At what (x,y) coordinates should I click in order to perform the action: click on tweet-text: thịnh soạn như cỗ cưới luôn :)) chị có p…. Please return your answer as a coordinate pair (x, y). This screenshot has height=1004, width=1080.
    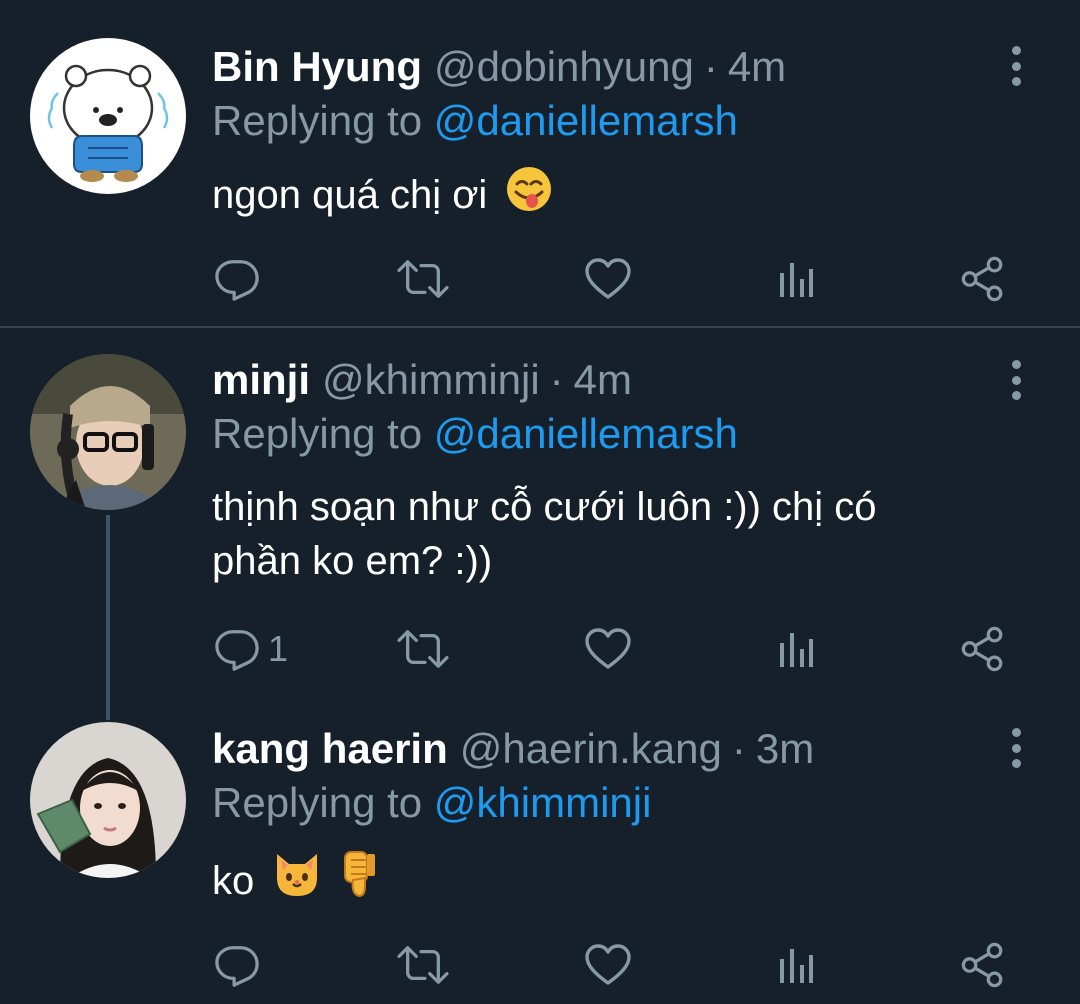
    Looking at the image, I should click on (612, 534).